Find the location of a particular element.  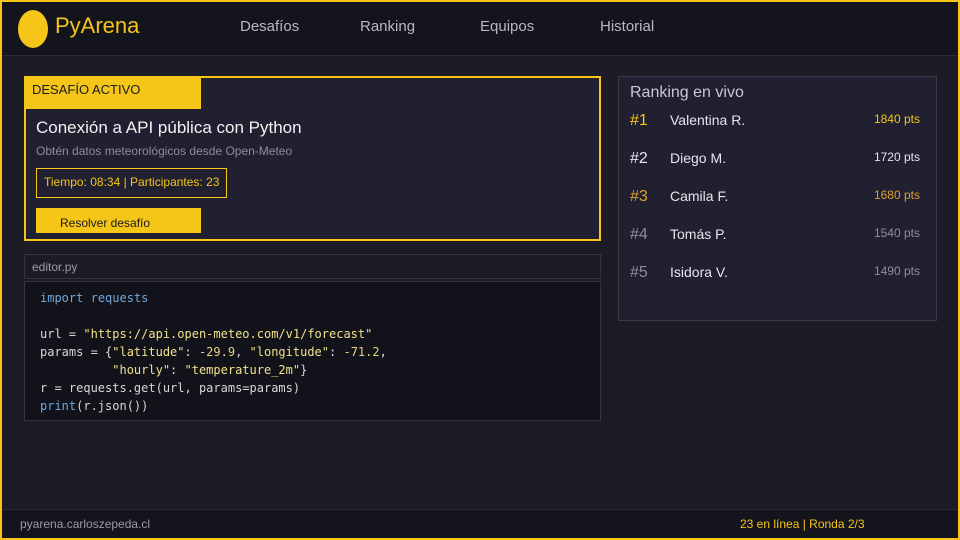

ranking-title: Ranking en vivo is located at coordinates (687, 92).